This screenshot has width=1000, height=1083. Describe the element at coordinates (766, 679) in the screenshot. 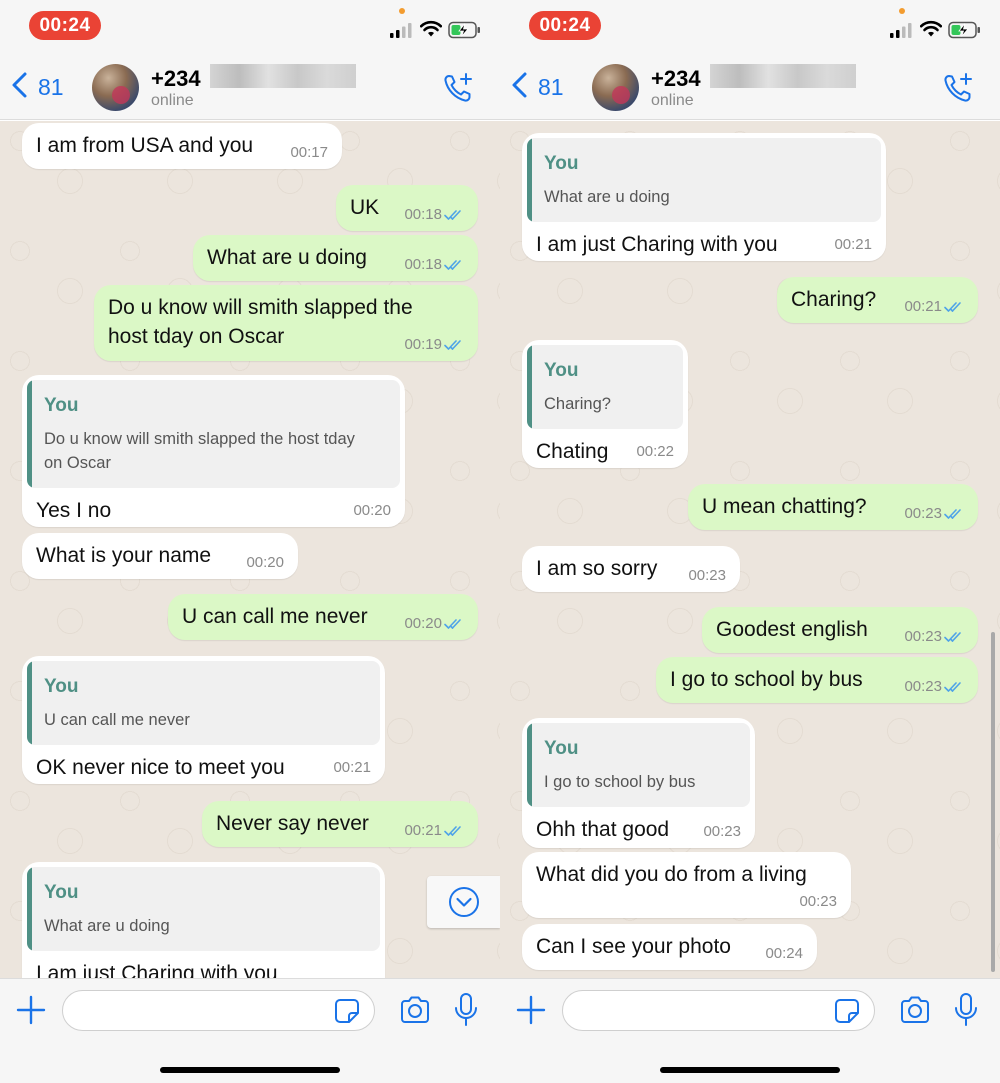

I see `message-text: I go to school by bus` at that location.